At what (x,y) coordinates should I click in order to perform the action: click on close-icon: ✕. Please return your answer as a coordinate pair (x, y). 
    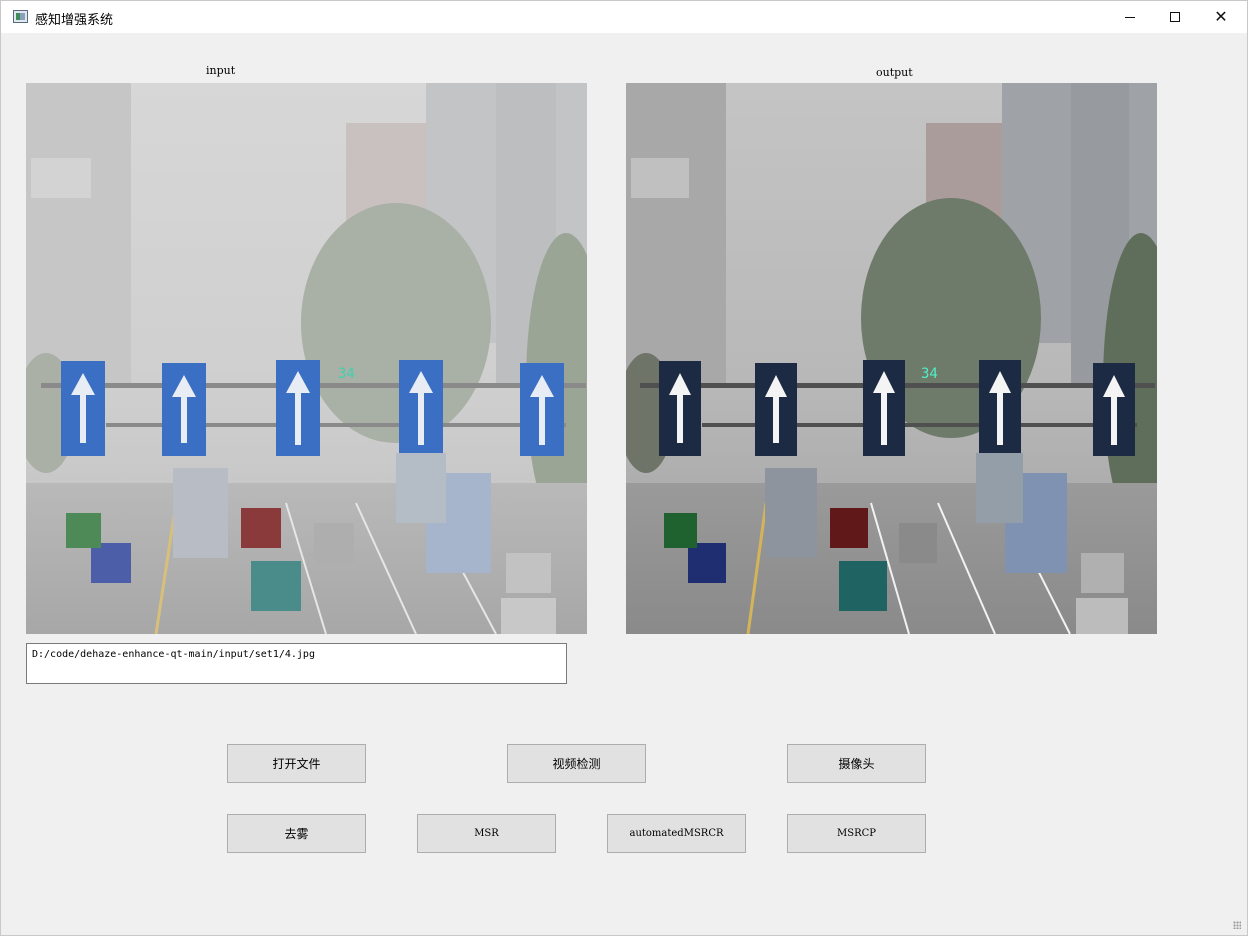
    Looking at the image, I should click on (1221, 16).